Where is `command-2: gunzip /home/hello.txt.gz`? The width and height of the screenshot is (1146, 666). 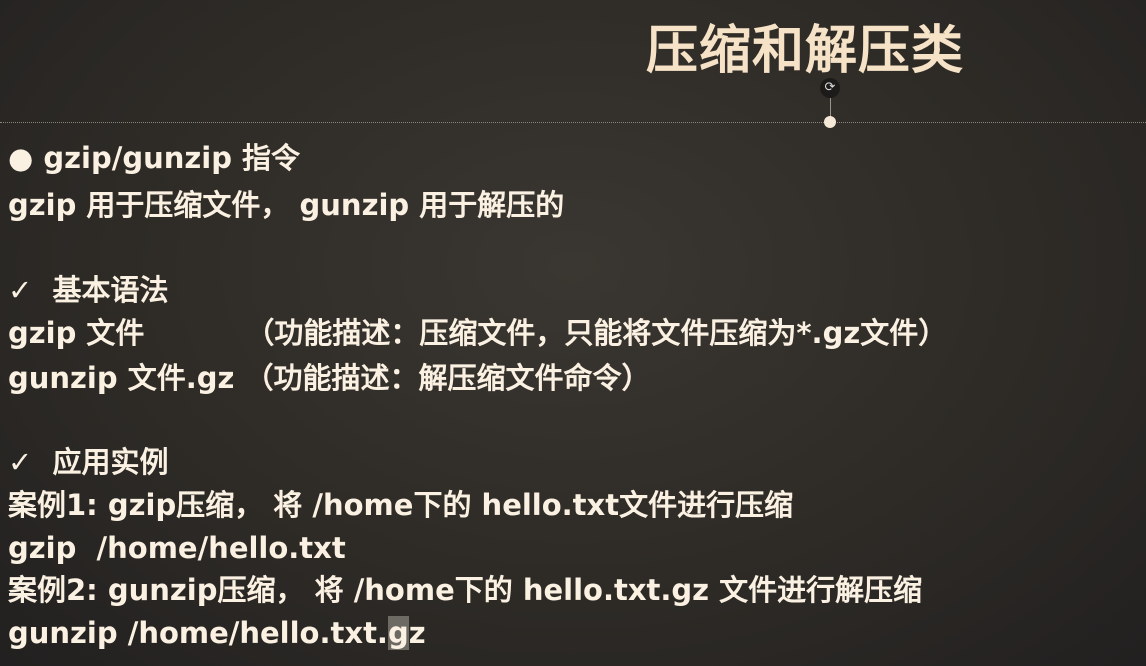 command-2: gunzip /home/hello.txt.gz is located at coordinates (217, 633).